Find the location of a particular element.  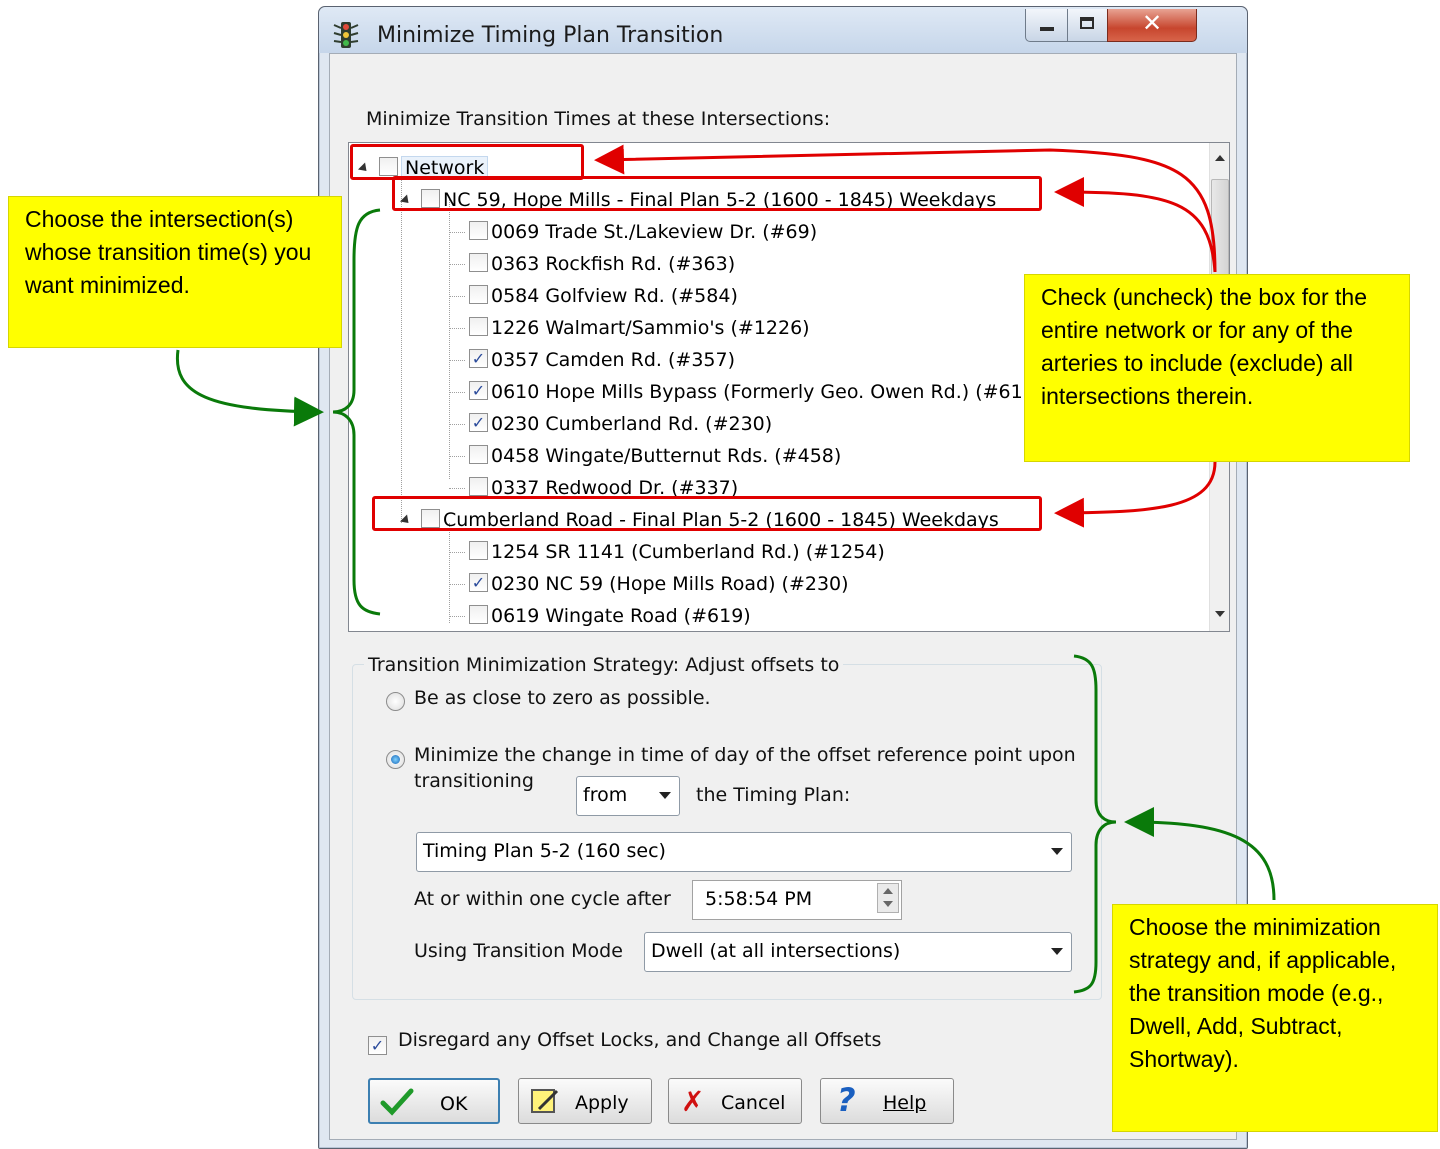

red-arrow-network is located at coordinates (905, 208).